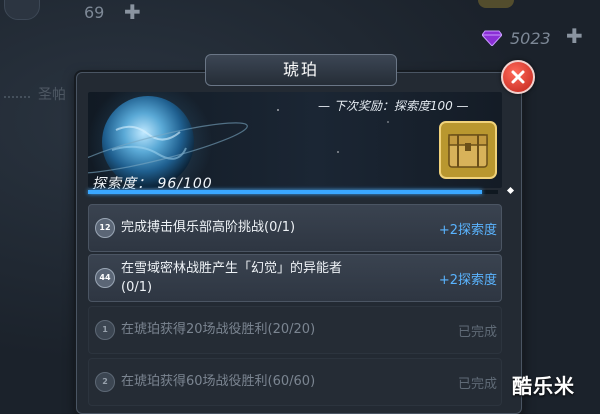  What do you see at coordinates (285, 192) in the screenshot?
I see `exploration-progress-fill` at bounding box center [285, 192].